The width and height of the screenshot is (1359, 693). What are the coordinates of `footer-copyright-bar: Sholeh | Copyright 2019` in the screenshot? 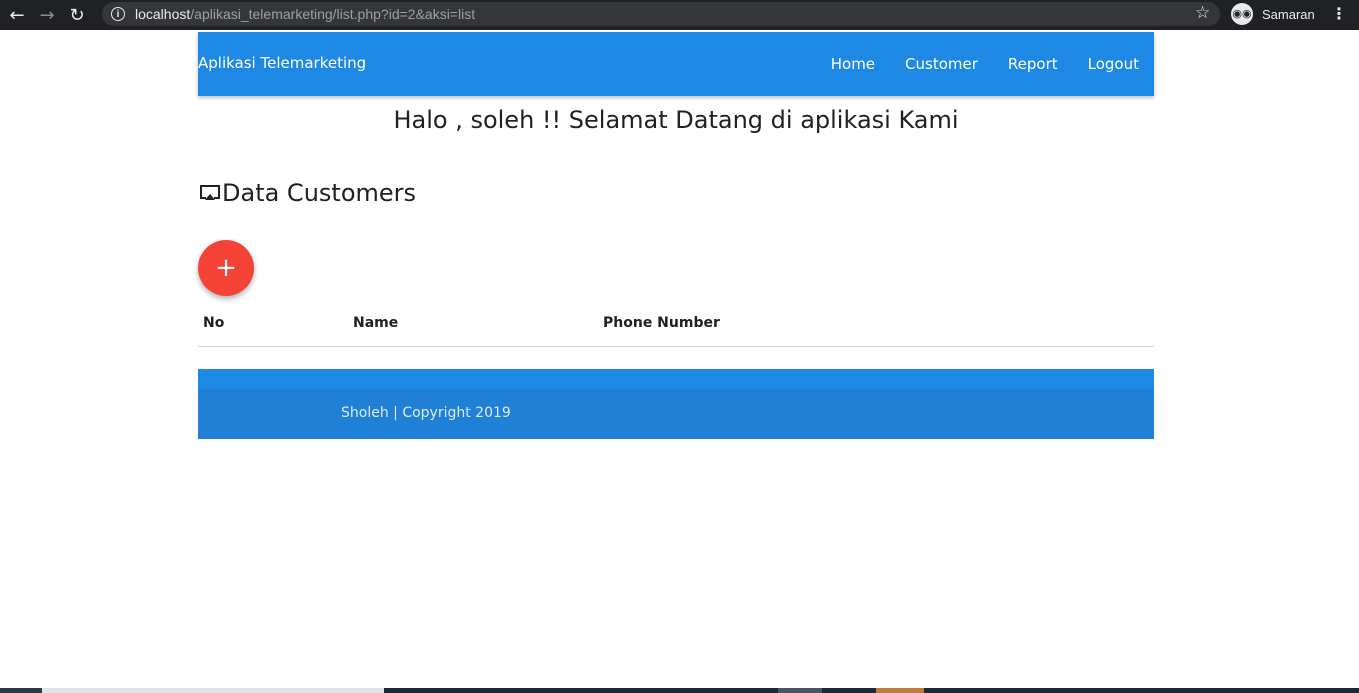 It's located at (676, 414).